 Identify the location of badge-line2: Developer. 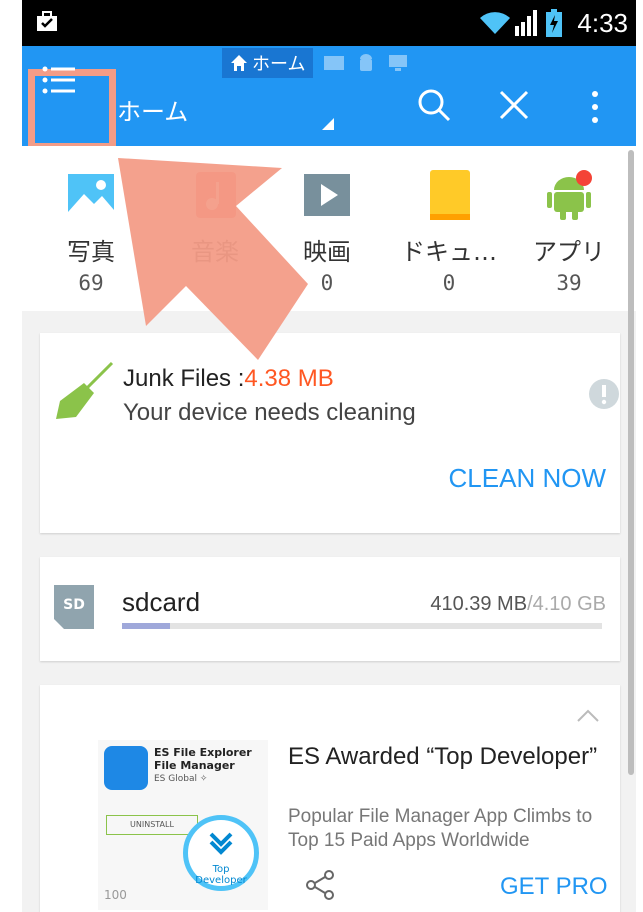
(221, 880).